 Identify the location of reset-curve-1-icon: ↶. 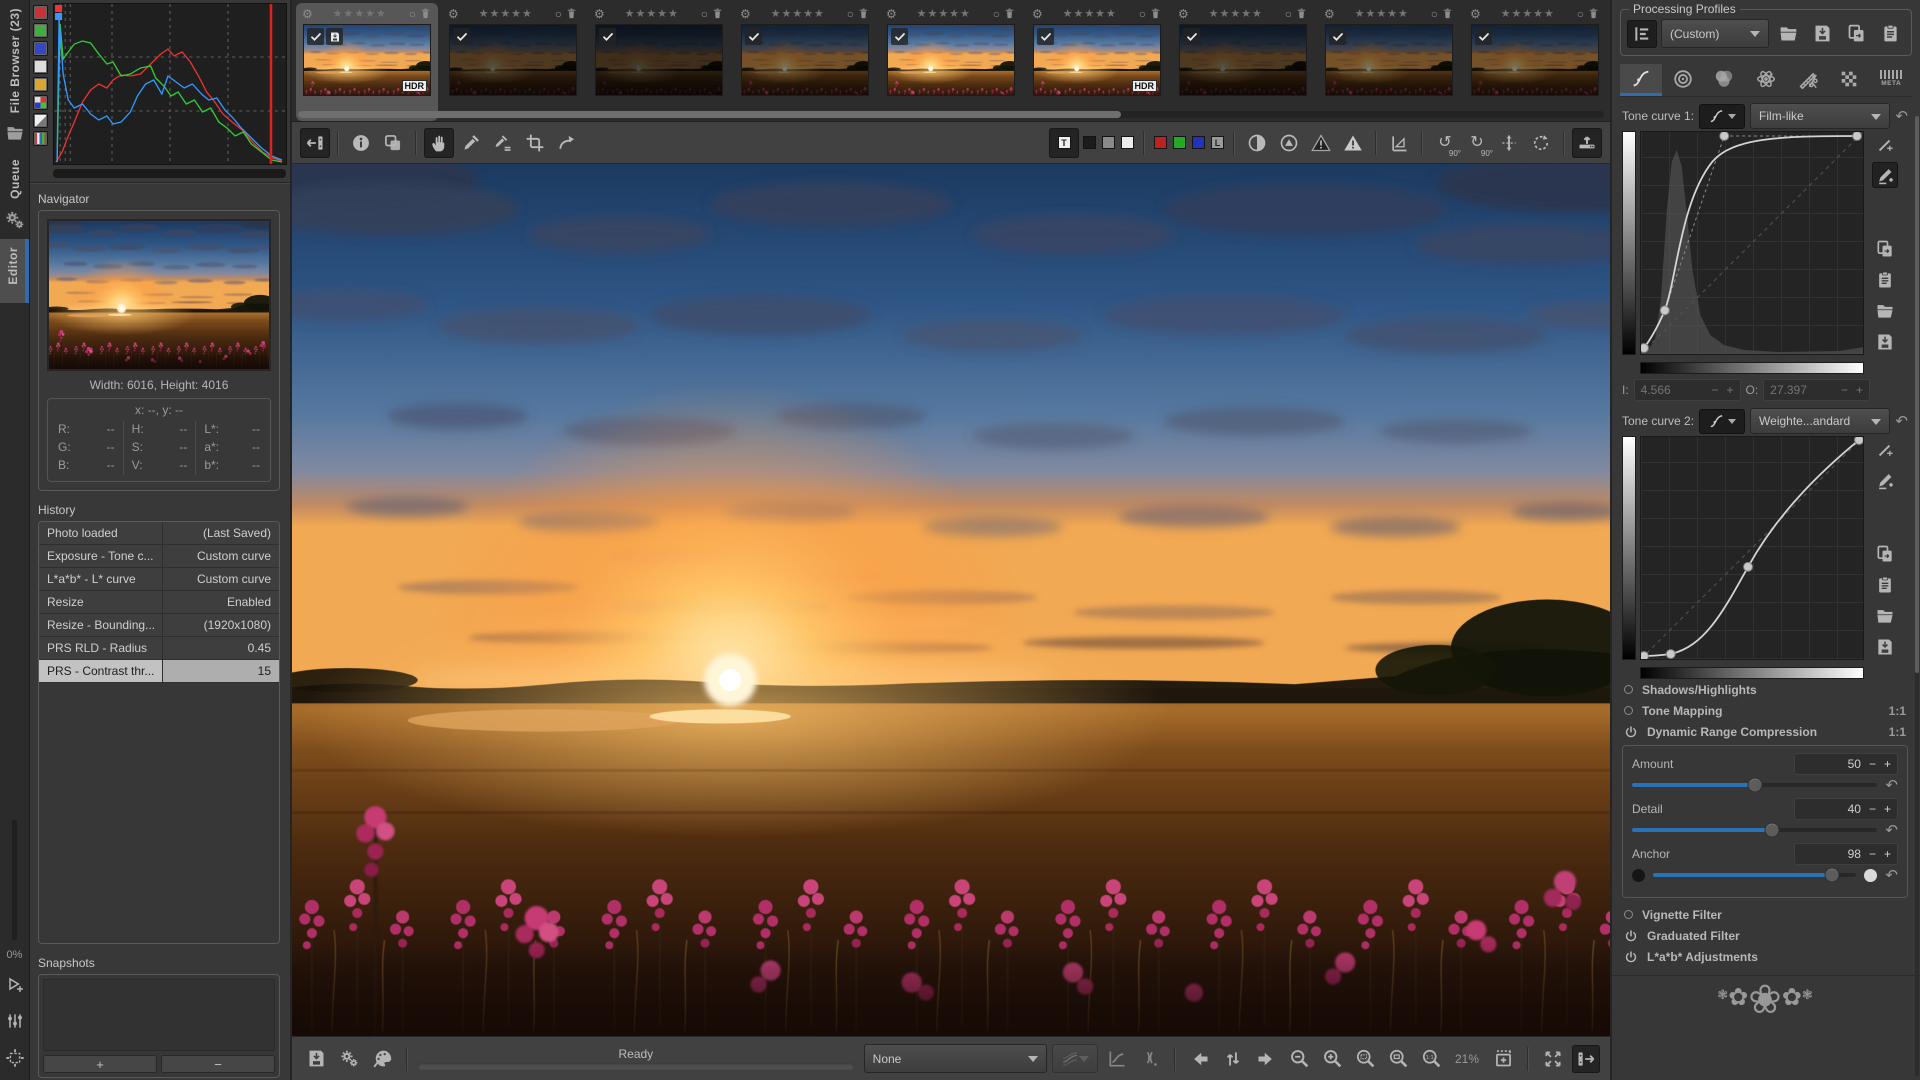
(1901, 116).